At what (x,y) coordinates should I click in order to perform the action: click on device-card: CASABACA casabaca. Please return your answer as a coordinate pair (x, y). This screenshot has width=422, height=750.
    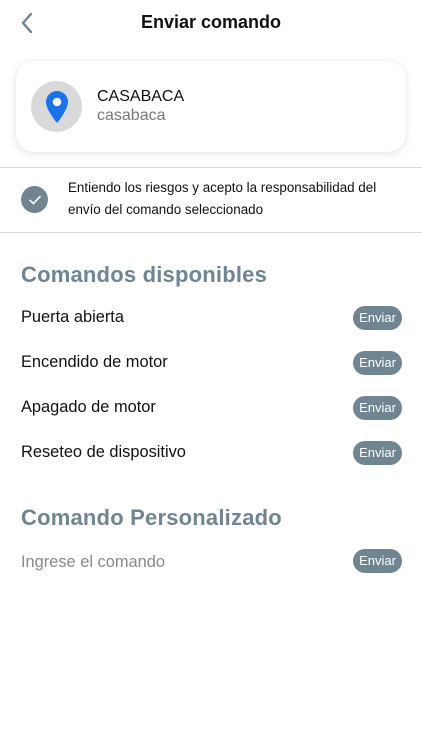
    Looking at the image, I should click on (211, 106).